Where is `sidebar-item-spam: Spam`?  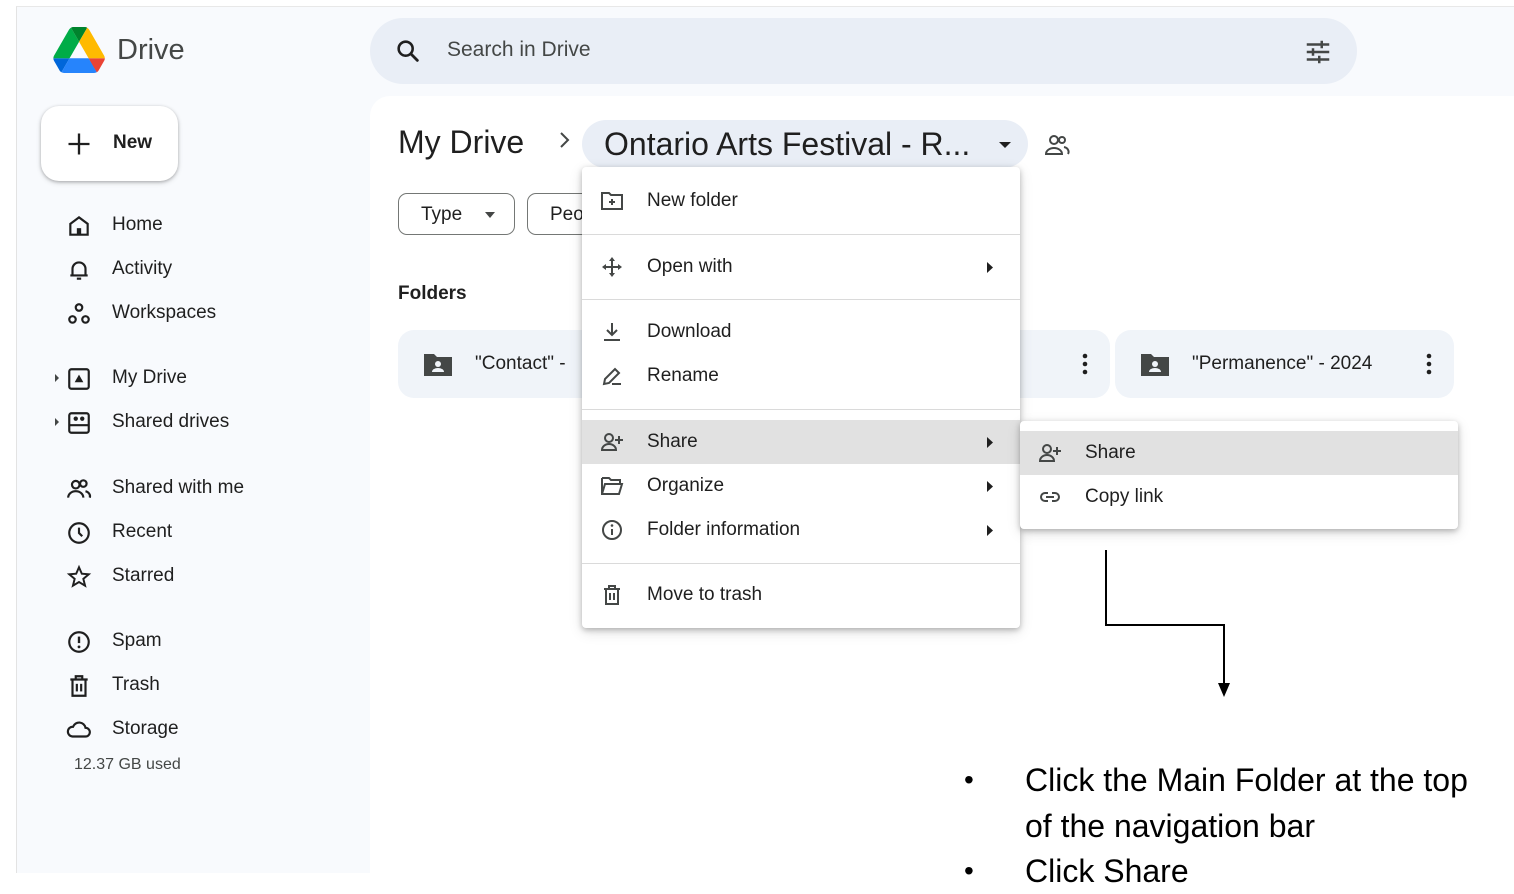
sidebar-item-spam: Spam is located at coordinates (187, 642).